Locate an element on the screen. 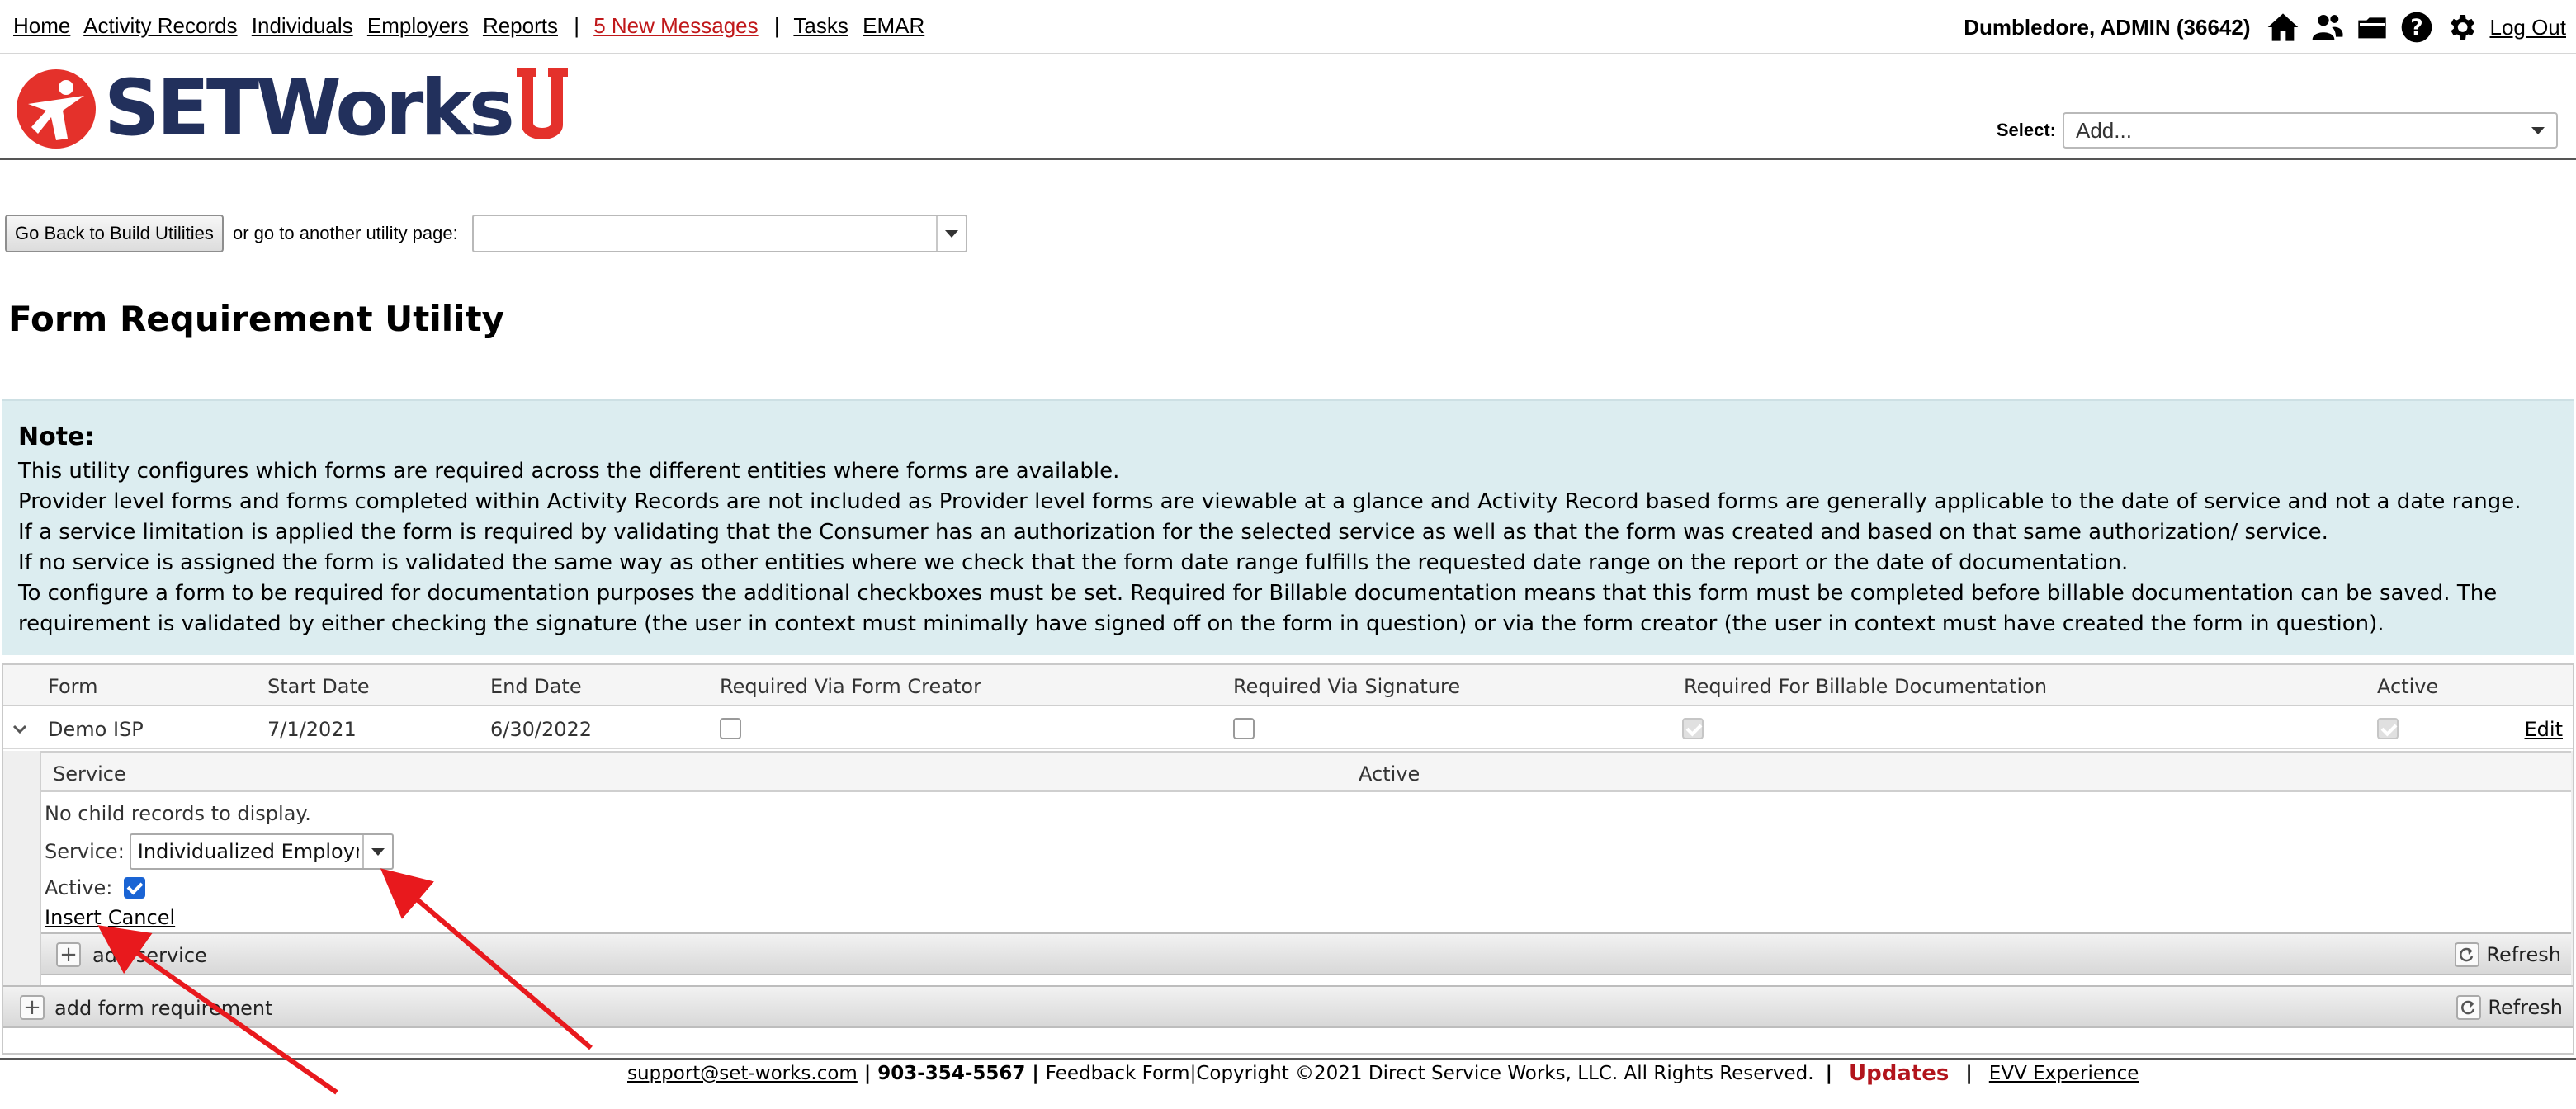 The width and height of the screenshot is (2576, 1109). cell-end-date: 6/30/2022 is located at coordinates (541, 729).